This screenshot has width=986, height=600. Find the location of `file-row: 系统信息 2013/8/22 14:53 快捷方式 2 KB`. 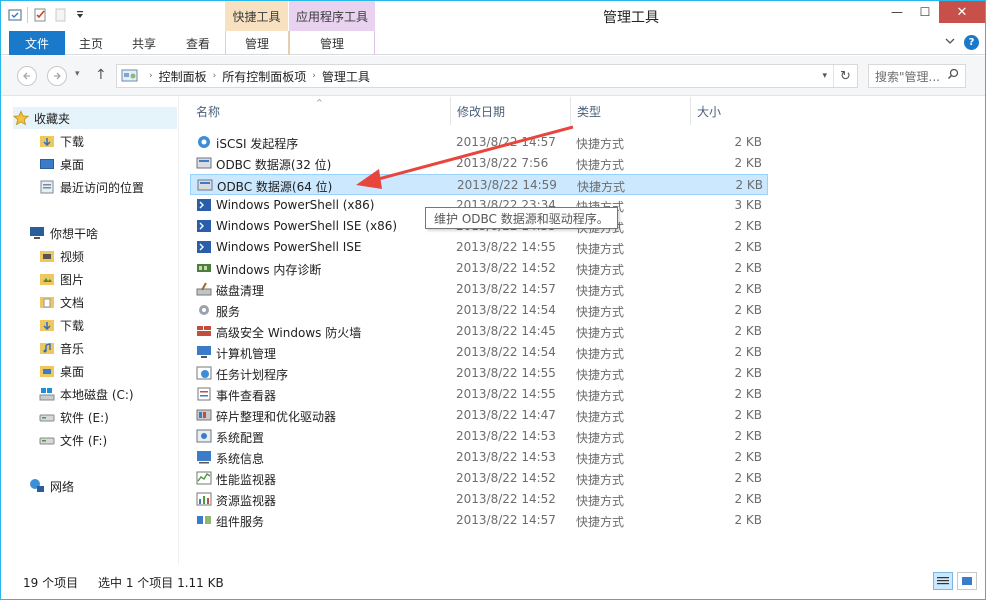

file-row: 系统信息 2013/8/22 14:53 快捷方式 2 KB is located at coordinates (479, 457).